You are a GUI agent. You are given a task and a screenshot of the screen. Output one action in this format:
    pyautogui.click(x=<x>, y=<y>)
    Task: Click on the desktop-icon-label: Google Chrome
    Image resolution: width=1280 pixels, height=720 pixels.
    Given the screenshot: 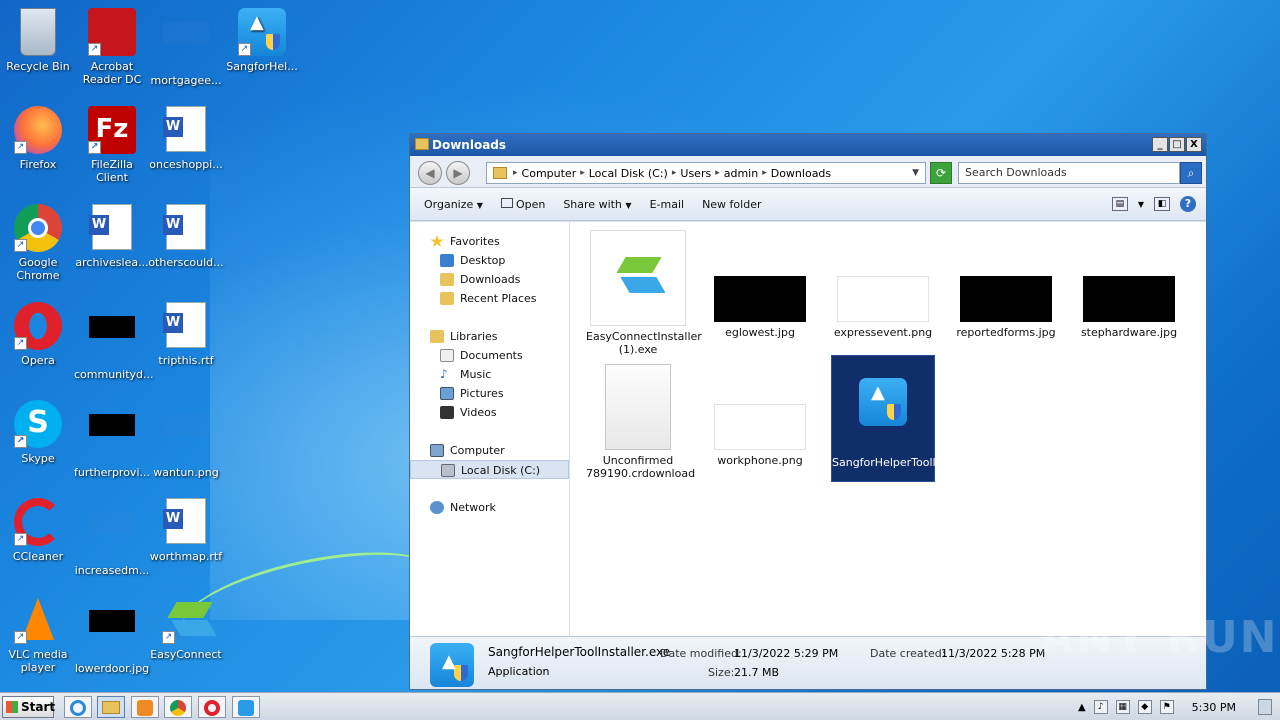 What is the action you would take?
    pyautogui.click(x=38, y=269)
    